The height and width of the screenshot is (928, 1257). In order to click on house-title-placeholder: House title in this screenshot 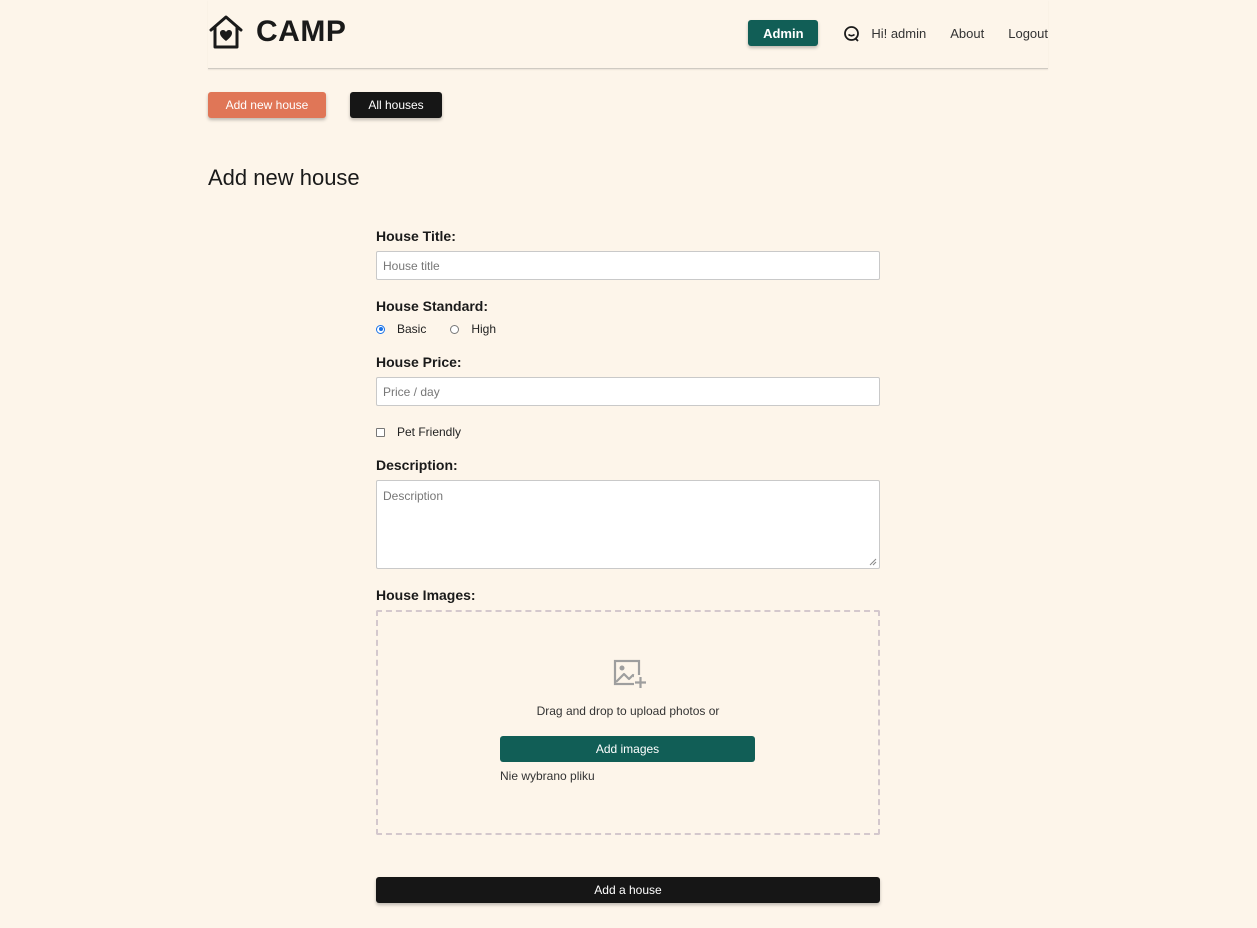, I will do `click(411, 265)`.